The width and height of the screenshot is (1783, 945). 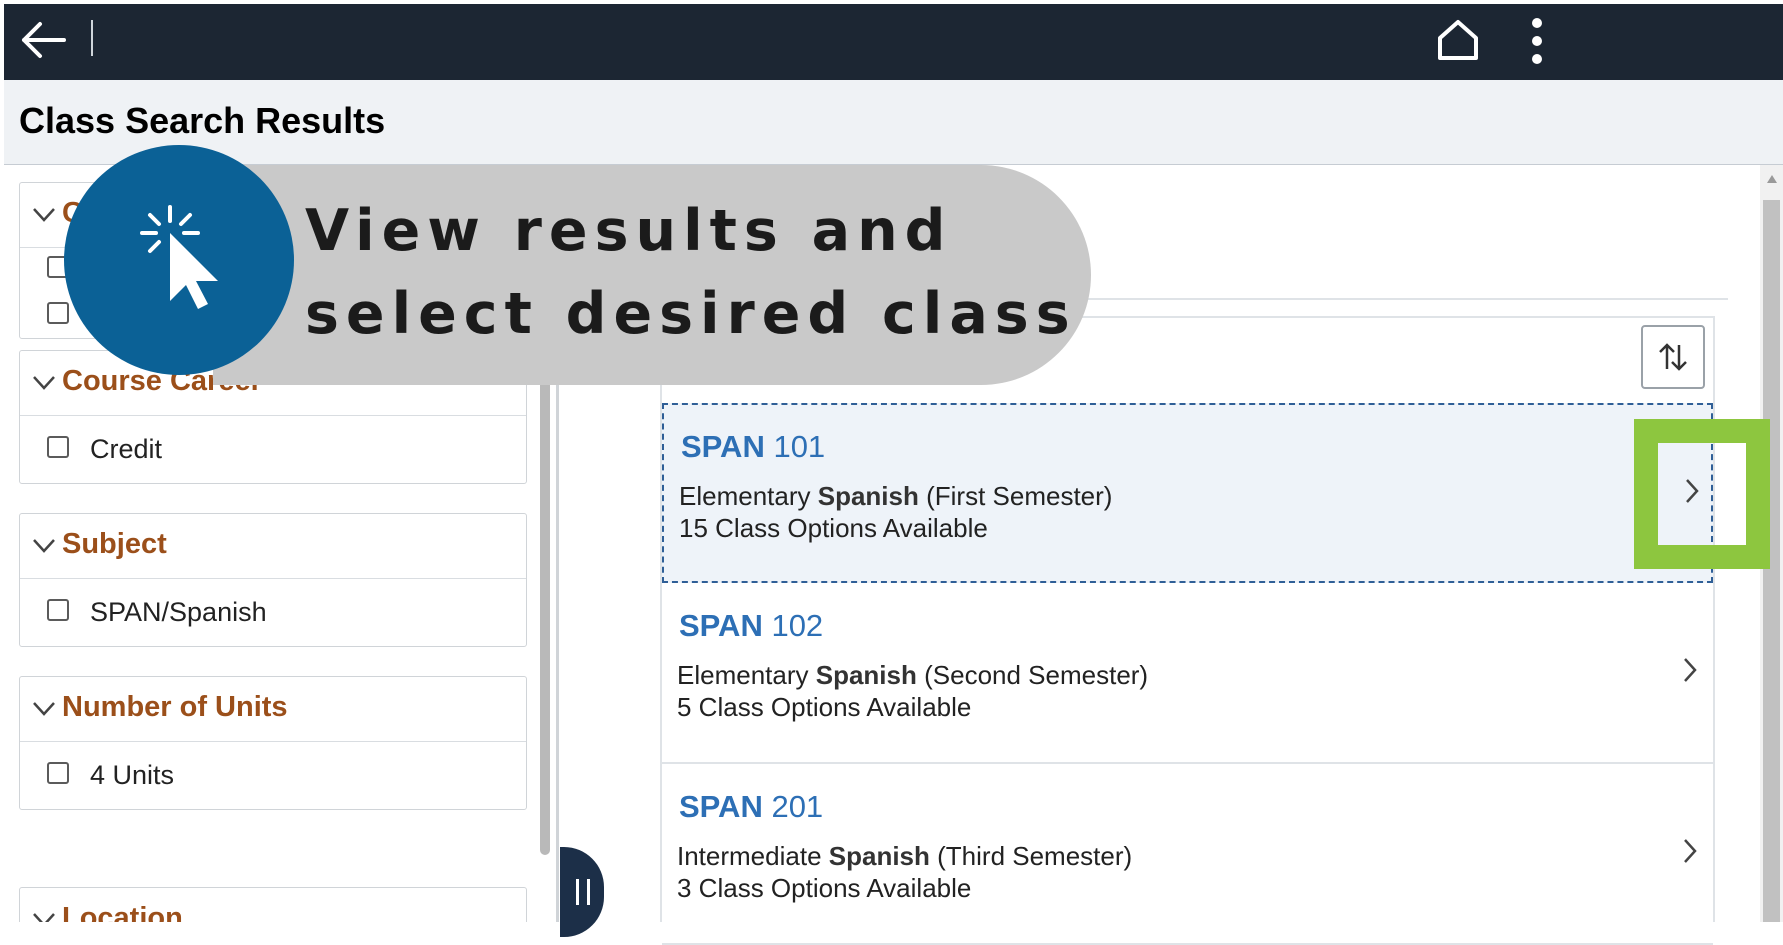 I want to click on sort-button, so click(x=1673, y=357).